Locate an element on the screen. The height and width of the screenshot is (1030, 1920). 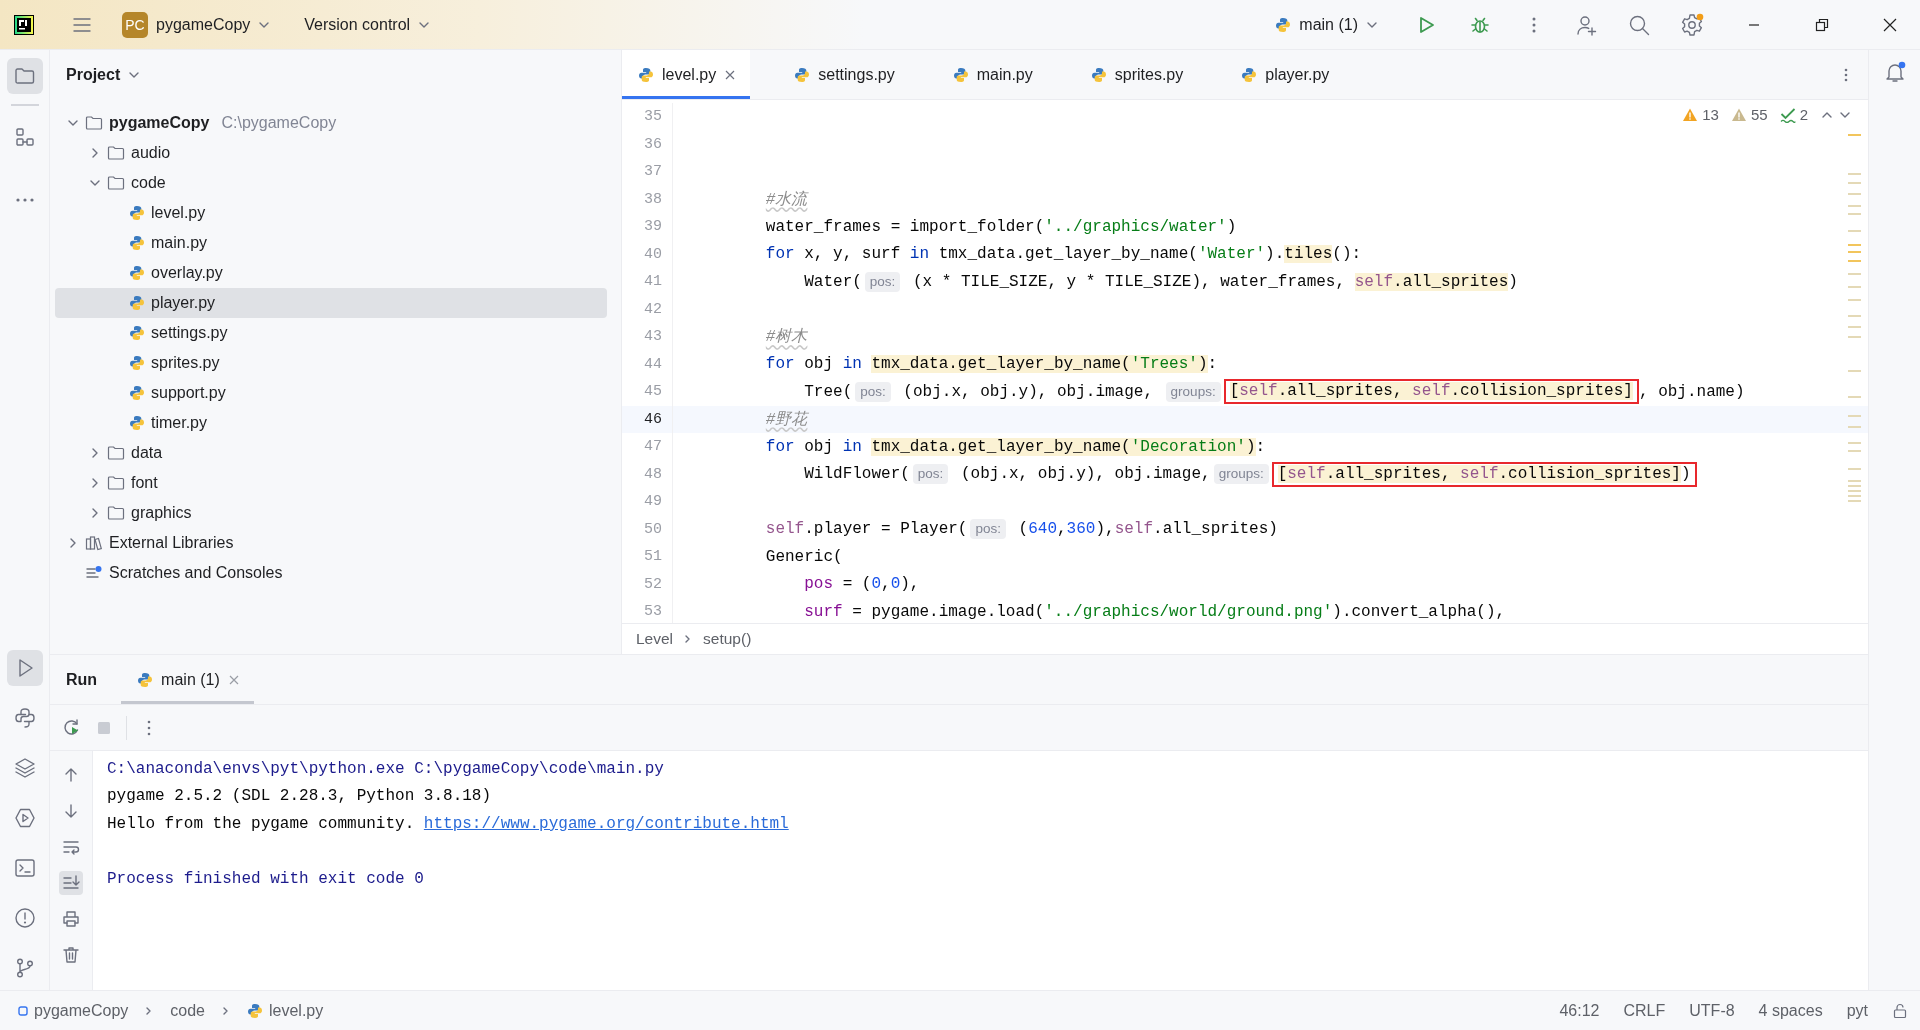
tree-item: timer.py is located at coordinates (331, 423).